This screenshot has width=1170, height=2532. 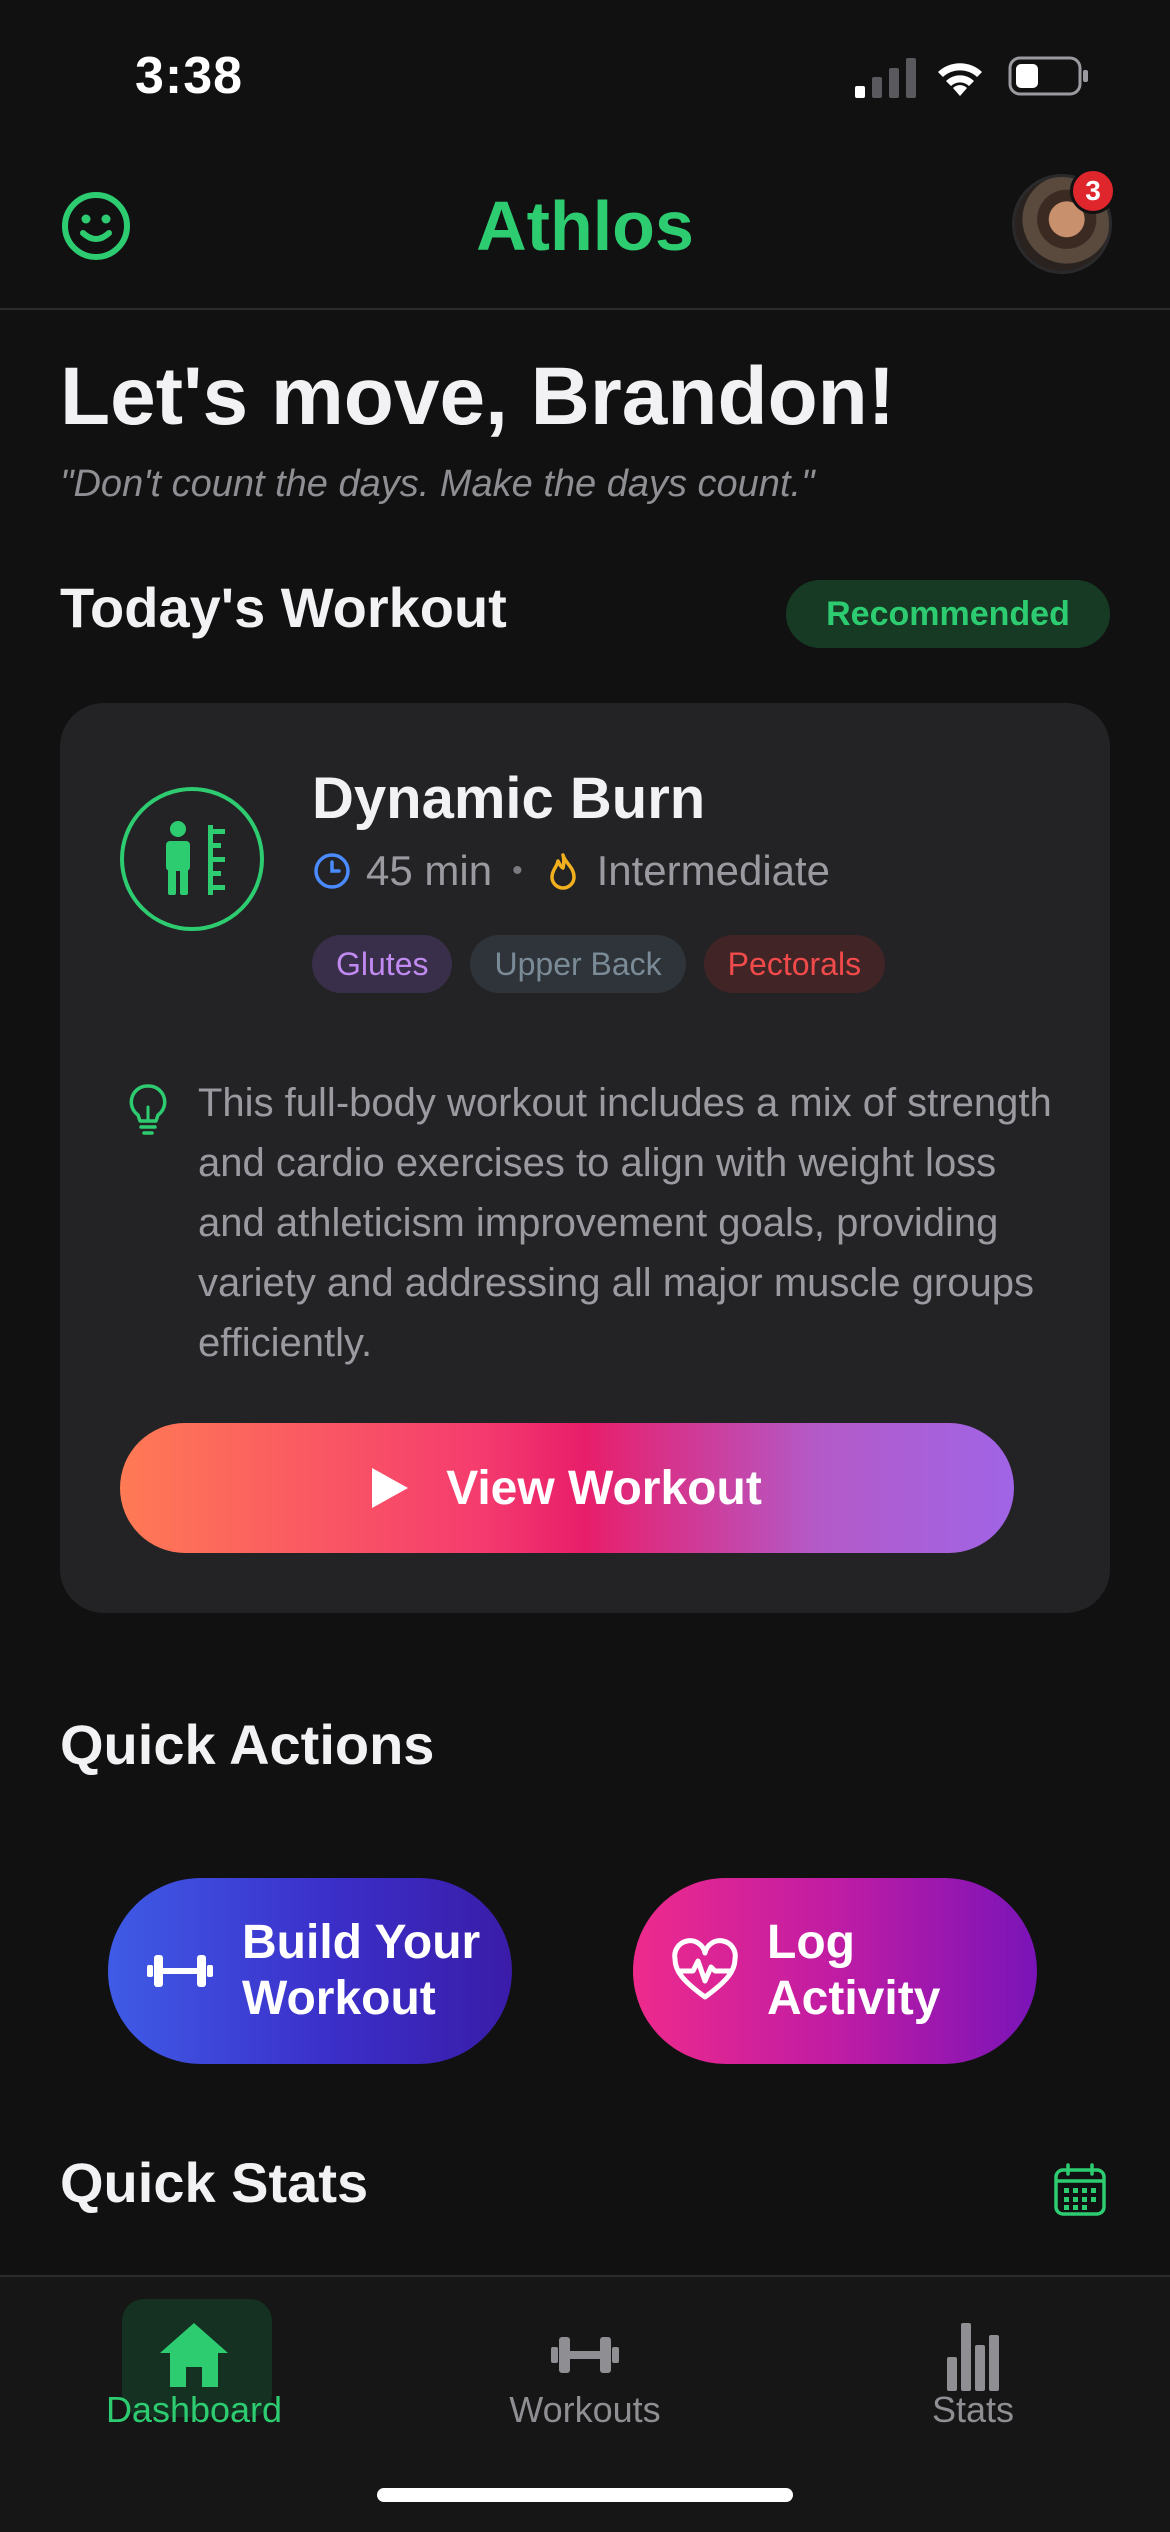 What do you see at coordinates (853, 1971) in the screenshot?
I see `log-activity-label: Log Activity` at bounding box center [853, 1971].